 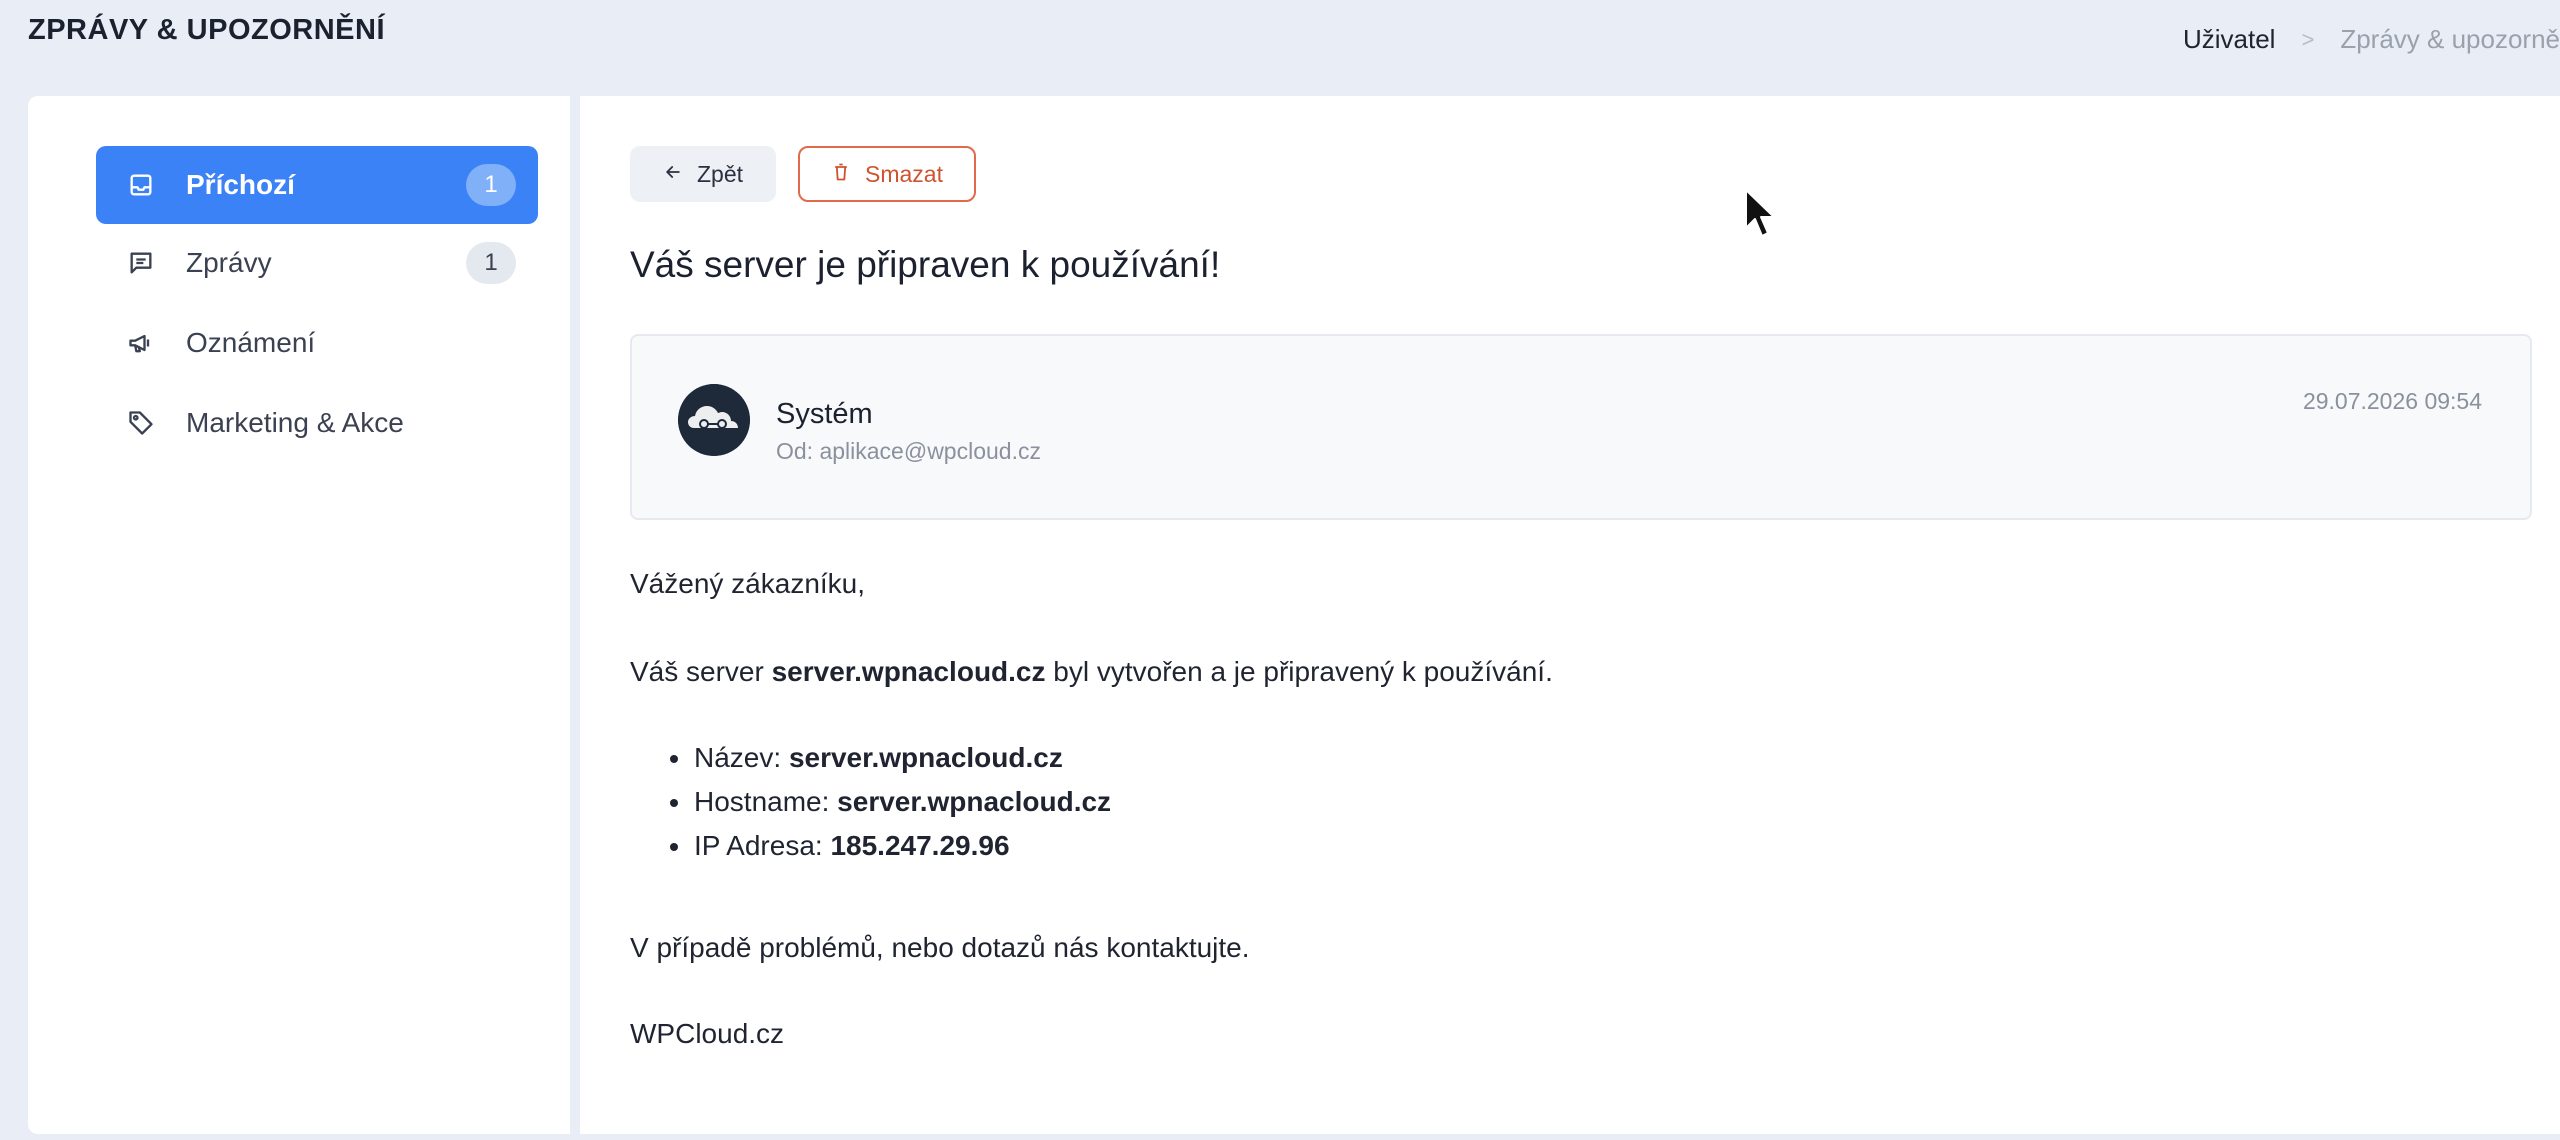 What do you see at coordinates (295, 422) in the screenshot?
I see `sidebar-item-label: Marketing & Akce` at bounding box center [295, 422].